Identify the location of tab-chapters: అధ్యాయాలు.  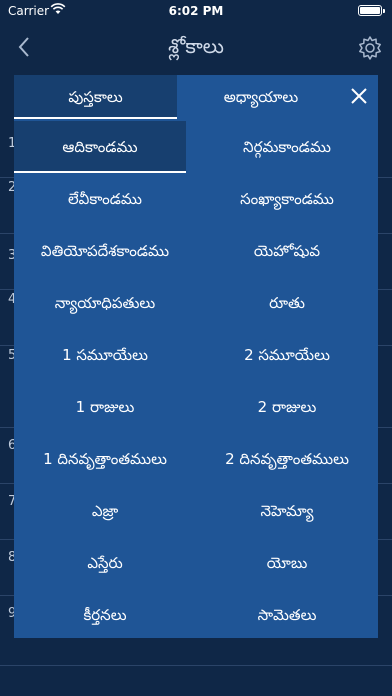
(261, 97).